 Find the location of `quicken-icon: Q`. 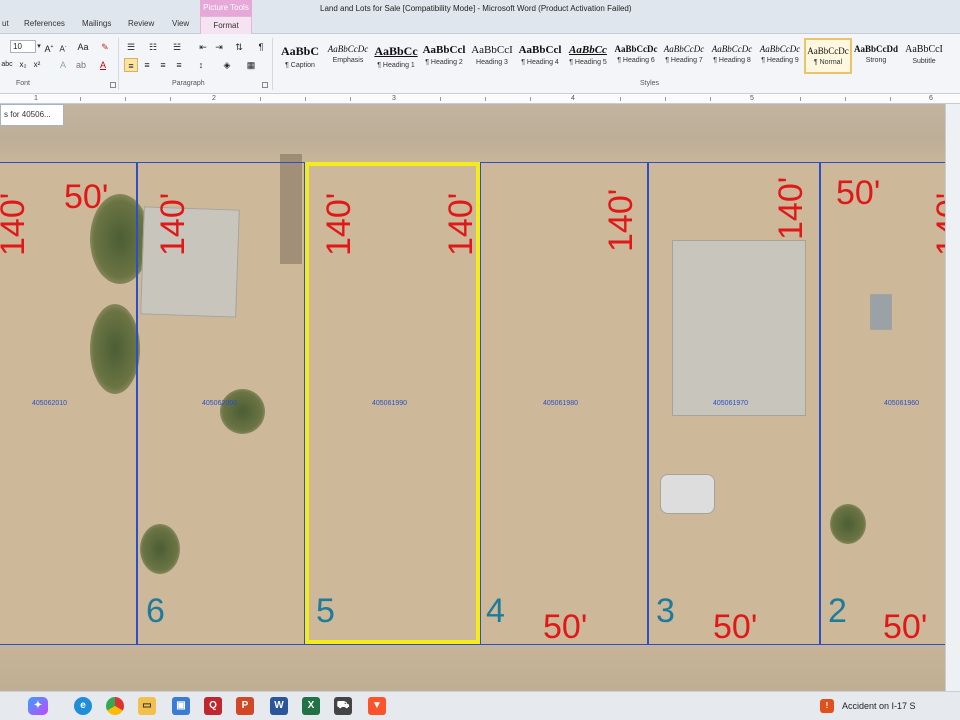

quicken-icon: Q is located at coordinates (213, 706).